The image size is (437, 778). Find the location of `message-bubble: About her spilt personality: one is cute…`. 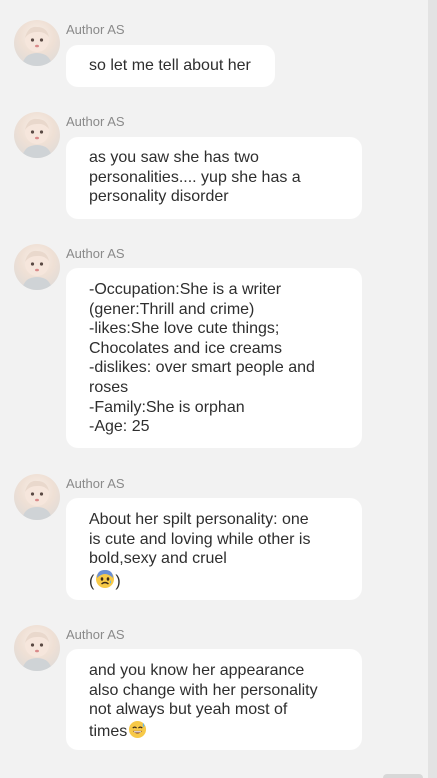

message-bubble: About her spilt personality: one is cute… is located at coordinates (214, 549).